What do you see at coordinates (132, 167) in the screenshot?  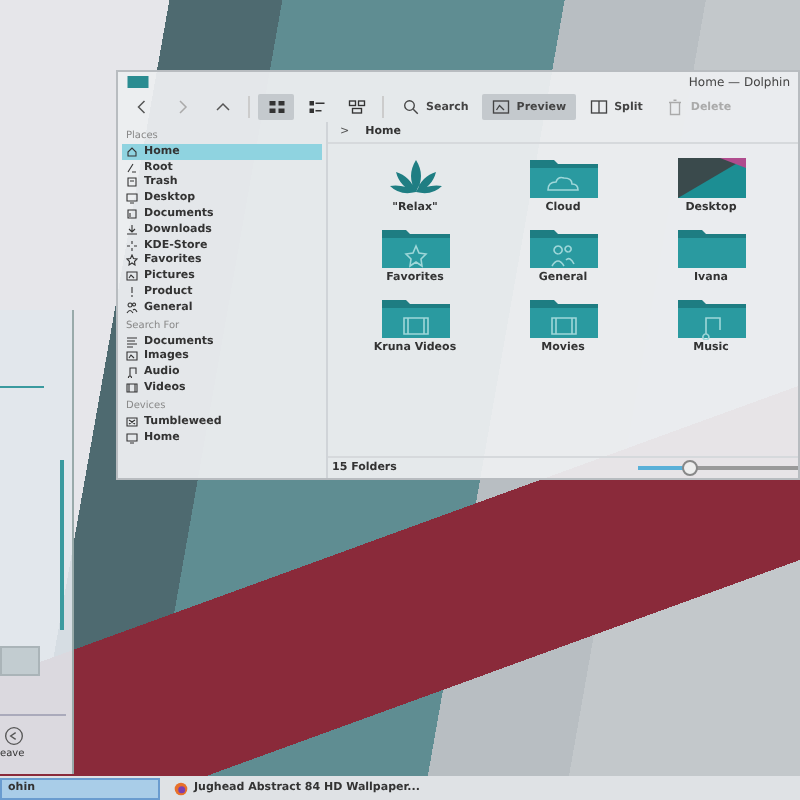 I see `slash-icon` at bounding box center [132, 167].